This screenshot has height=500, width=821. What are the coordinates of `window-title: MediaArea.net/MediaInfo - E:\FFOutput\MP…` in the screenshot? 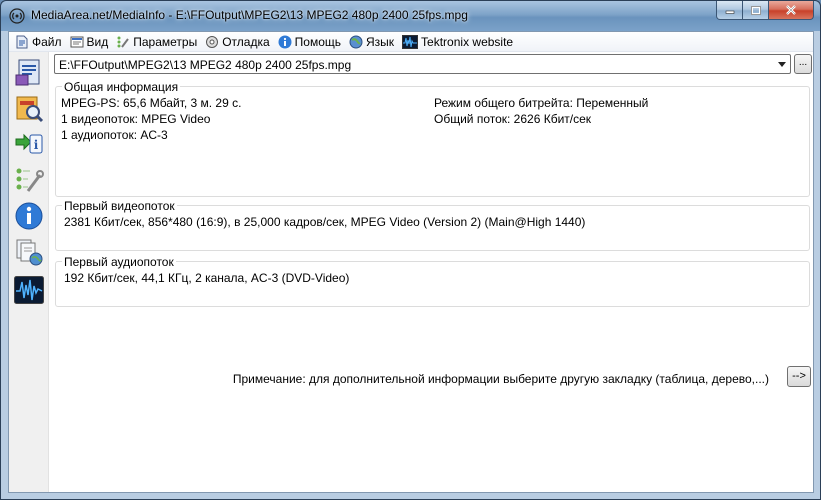 It's located at (249, 15).